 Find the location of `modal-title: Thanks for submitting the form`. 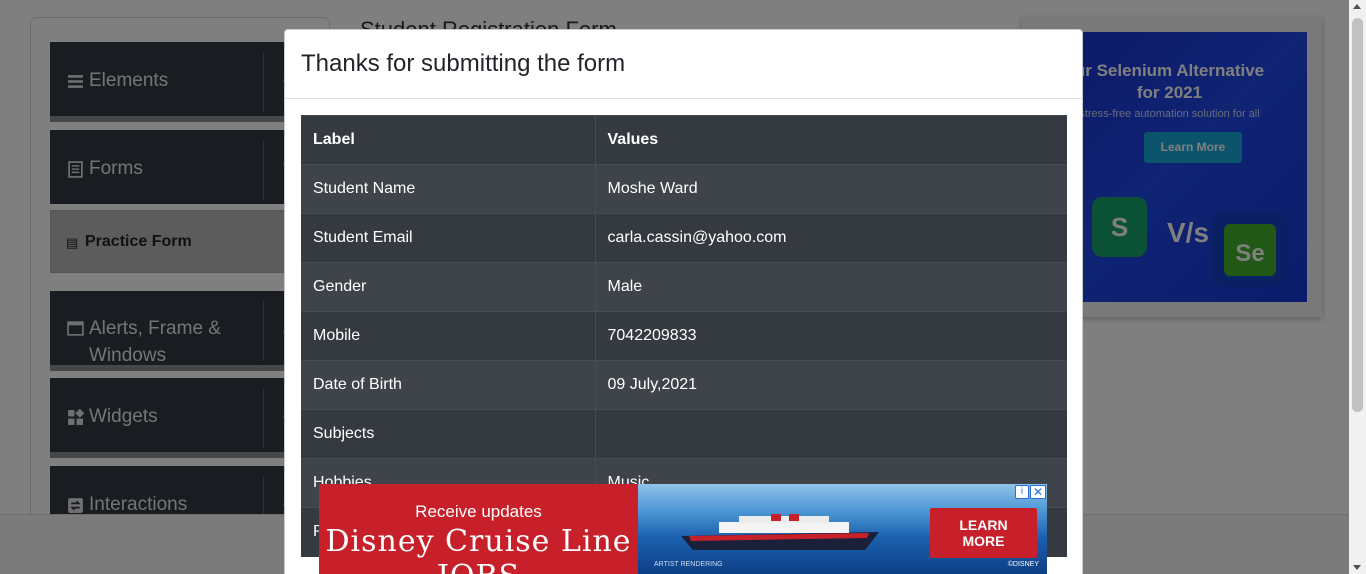

modal-title: Thanks for submitting the form is located at coordinates (463, 63).